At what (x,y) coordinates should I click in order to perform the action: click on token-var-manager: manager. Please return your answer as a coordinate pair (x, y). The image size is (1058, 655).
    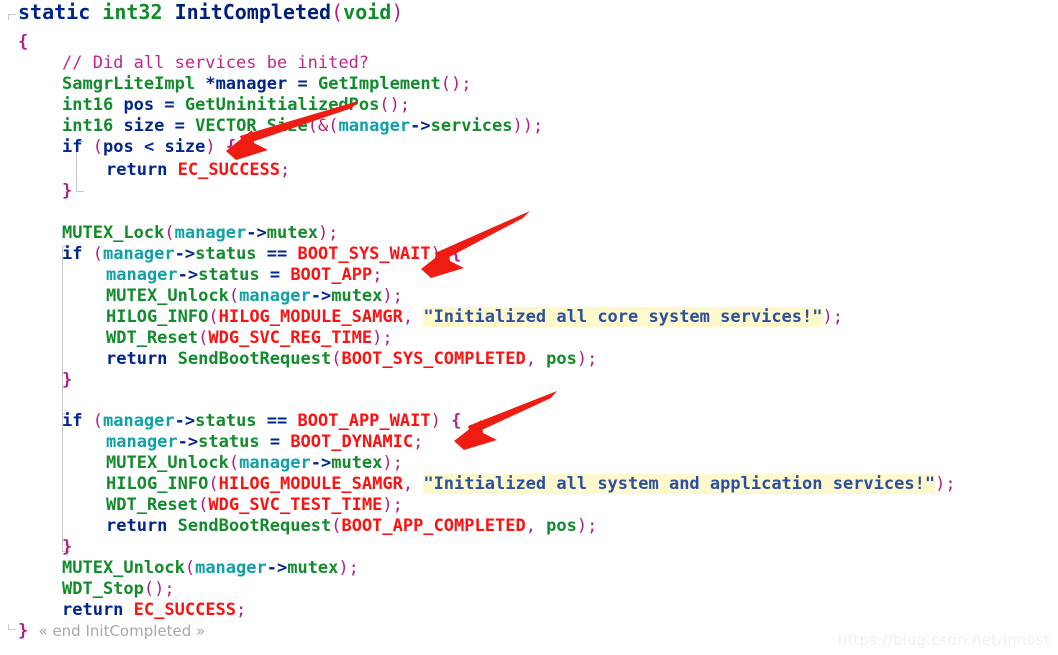
    Looking at the image, I should click on (251, 84).